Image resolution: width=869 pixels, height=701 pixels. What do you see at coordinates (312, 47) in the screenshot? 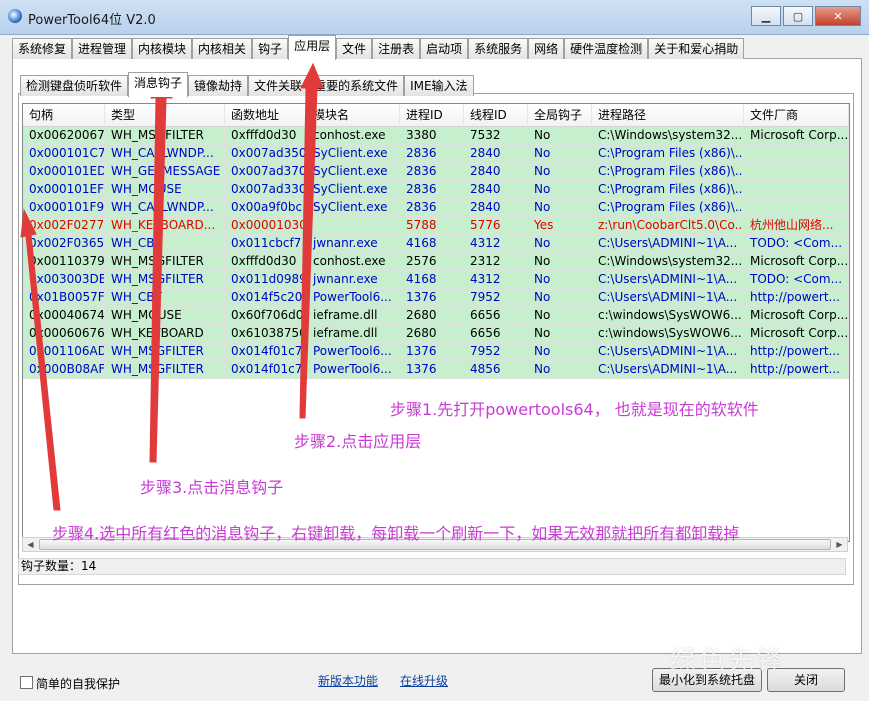
I see `tab-application-layer: 应用层` at bounding box center [312, 47].